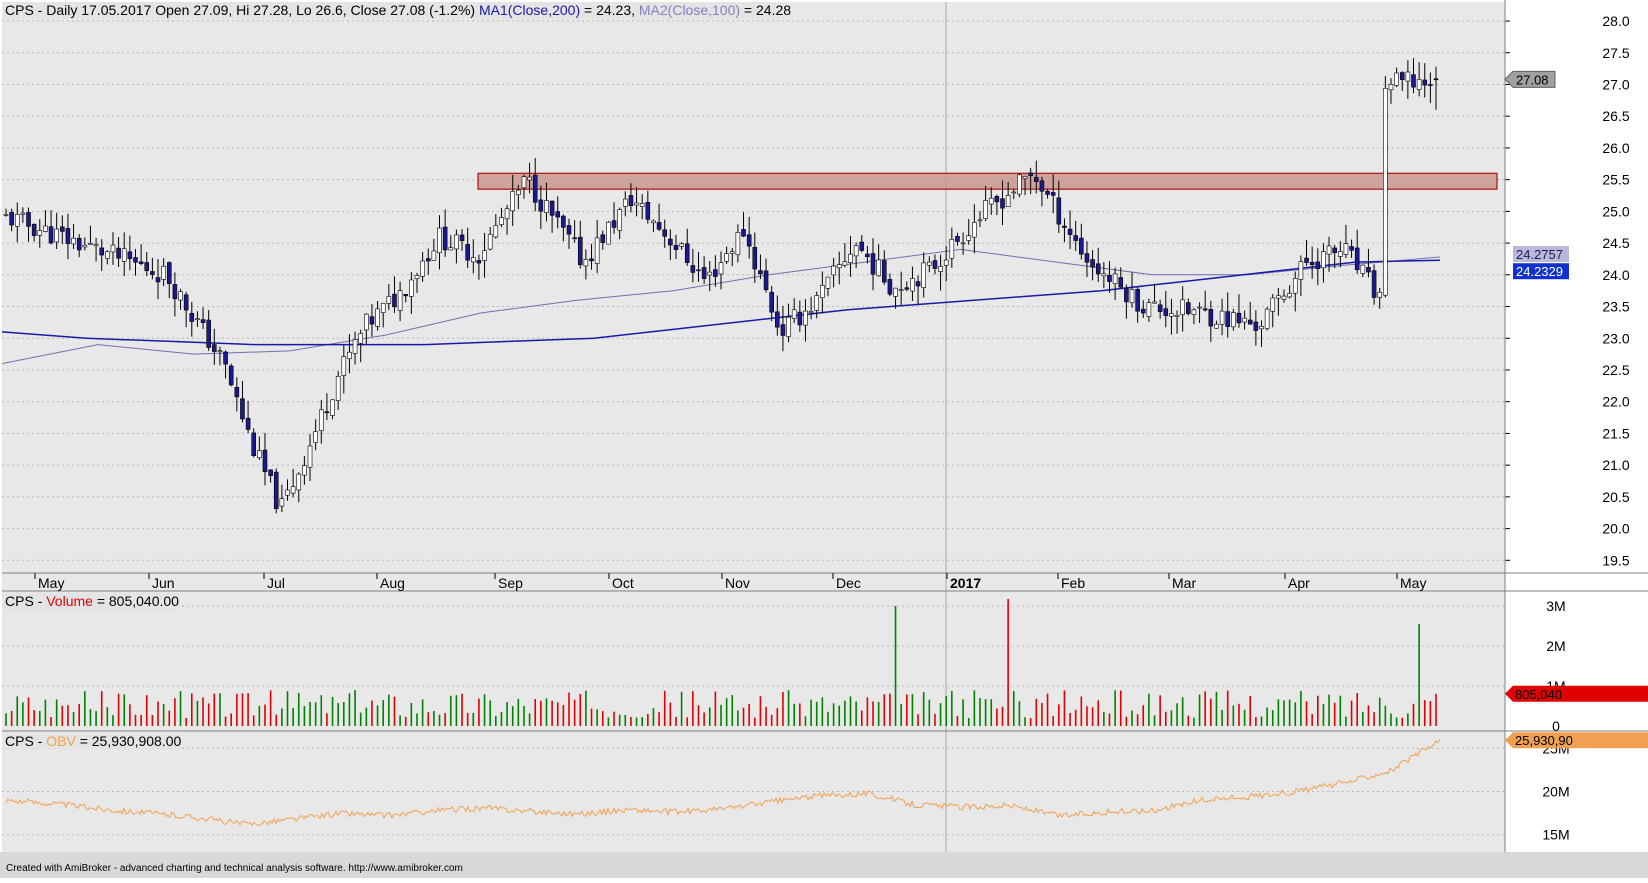  What do you see at coordinates (1615, 21) in the screenshot?
I see `price-tick-label: 28.0` at bounding box center [1615, 21].